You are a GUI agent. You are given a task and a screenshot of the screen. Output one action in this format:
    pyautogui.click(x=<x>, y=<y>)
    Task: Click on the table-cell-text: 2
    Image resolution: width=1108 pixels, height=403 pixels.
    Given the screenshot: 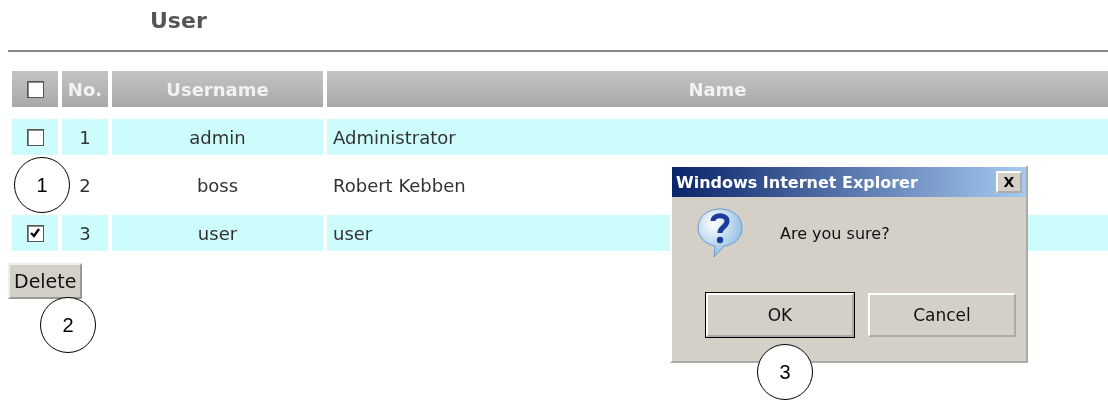 What is the action you would take?
    pyautogui.click(x=85, y=185)
    